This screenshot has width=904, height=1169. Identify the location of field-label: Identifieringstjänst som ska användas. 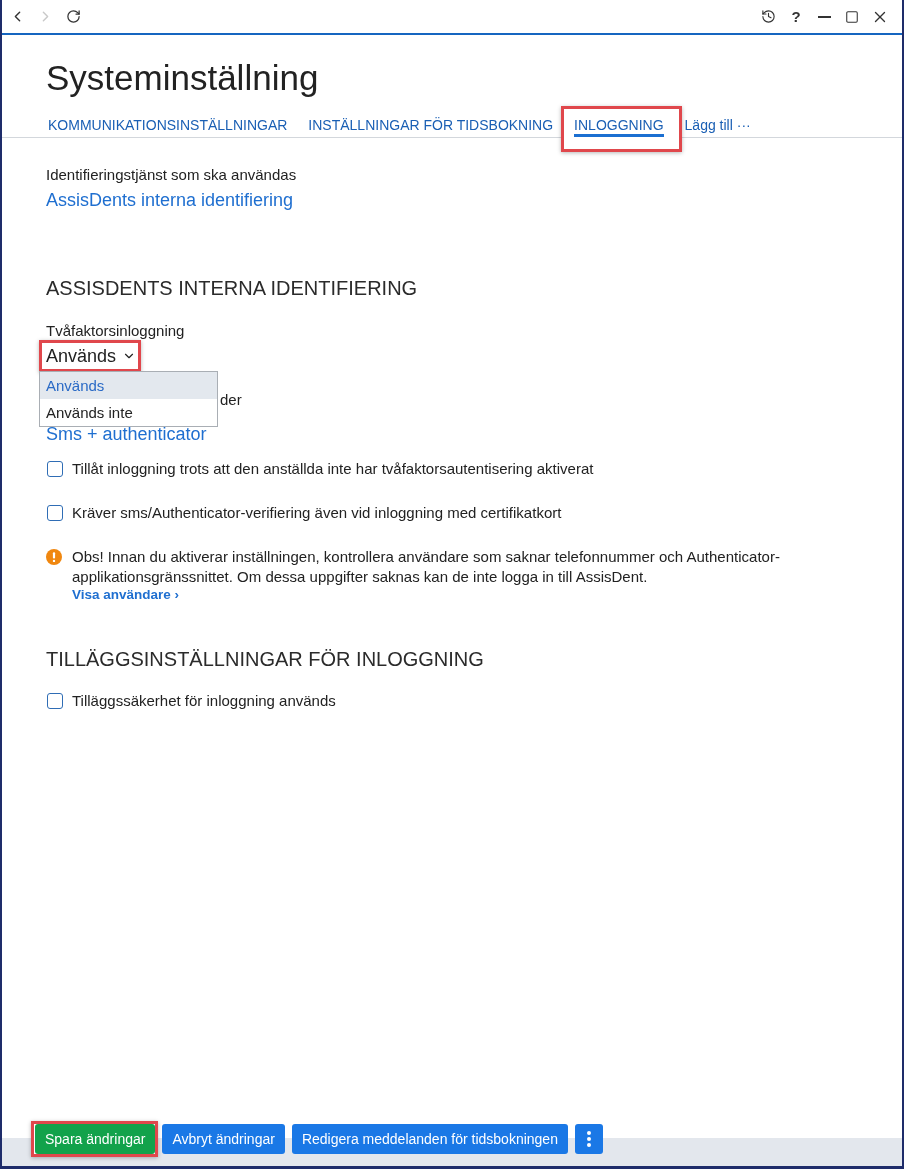
(171, 175).